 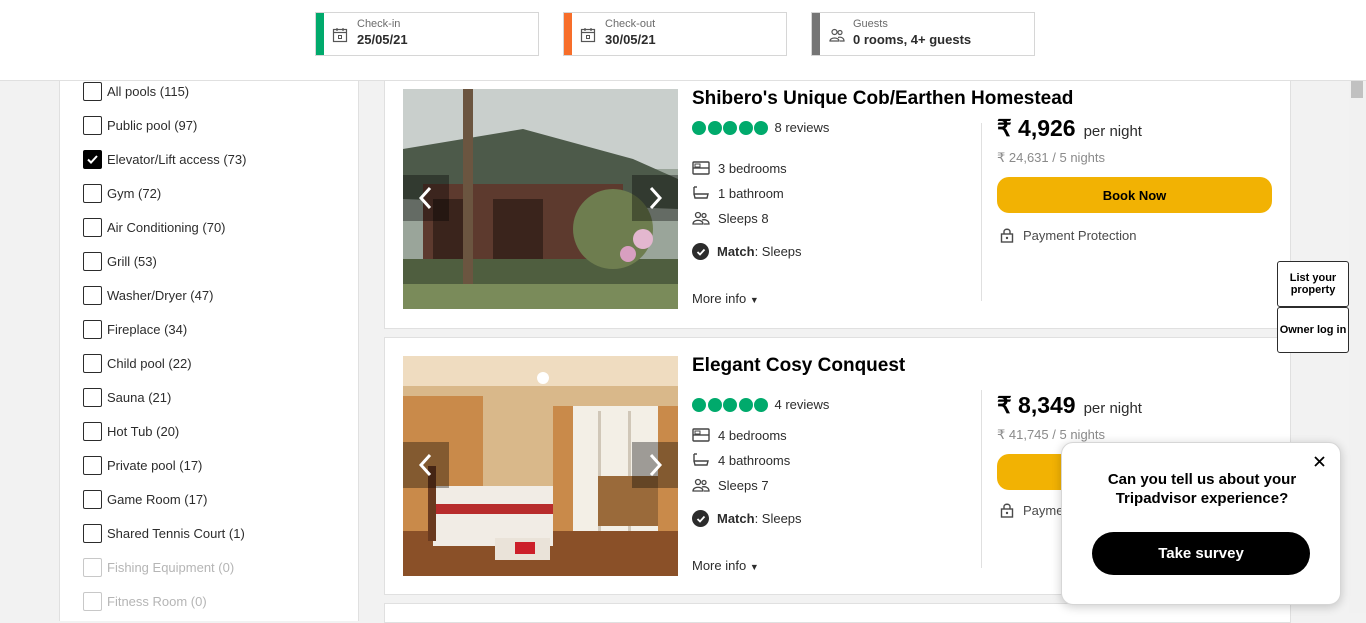 What do you see at coordinates (157, 601) in the screenshot?
I see `filter-label: Fitness Room (0)` at bounding box center [157, 601].